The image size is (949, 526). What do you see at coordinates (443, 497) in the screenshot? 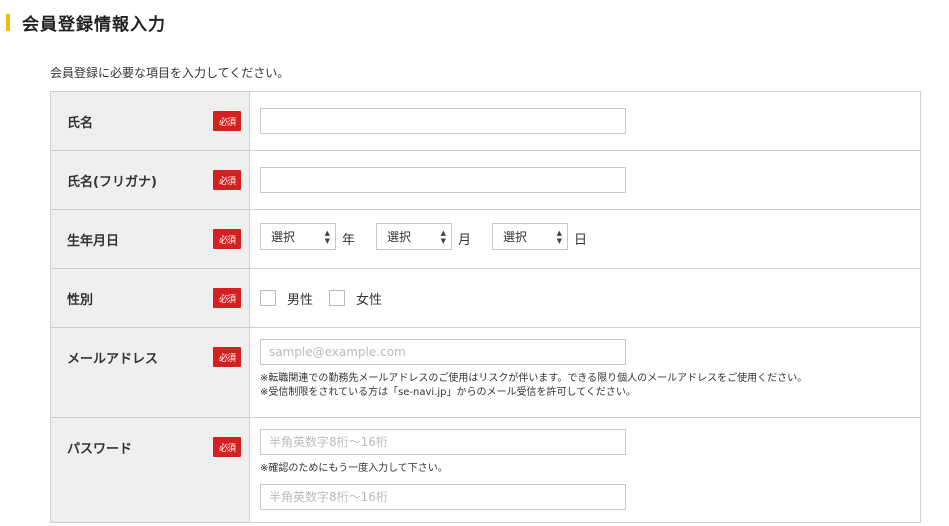
I see `password-confirm-input` at bounding box center [443, 497].